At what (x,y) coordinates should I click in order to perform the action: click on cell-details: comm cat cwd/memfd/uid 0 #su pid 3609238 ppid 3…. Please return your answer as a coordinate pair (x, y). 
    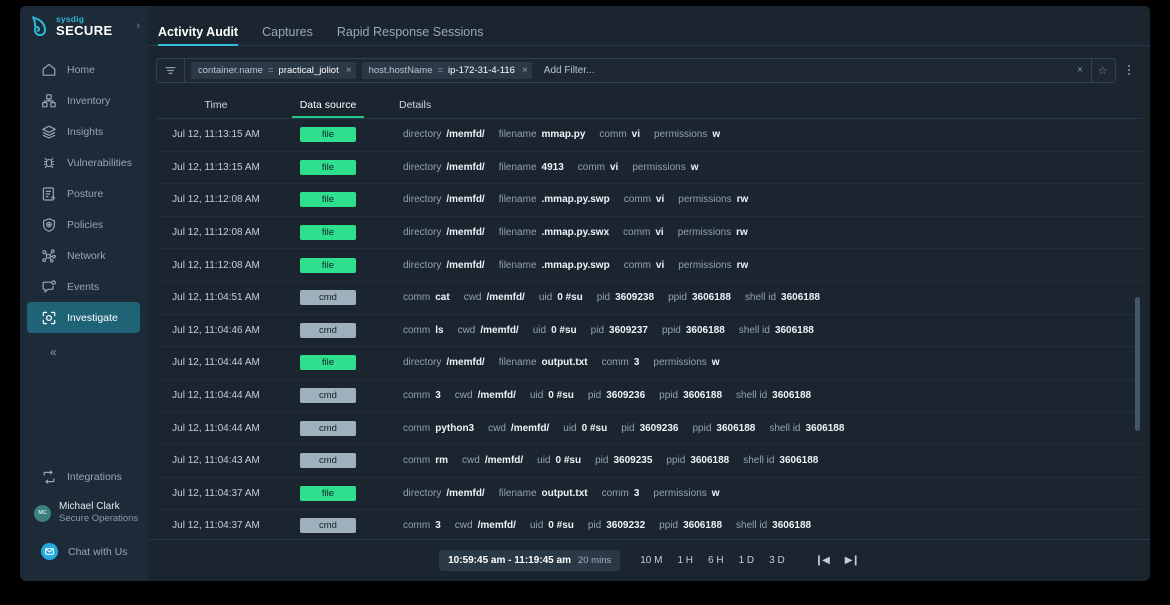
    Looking at the image, I should click on (611, 297).